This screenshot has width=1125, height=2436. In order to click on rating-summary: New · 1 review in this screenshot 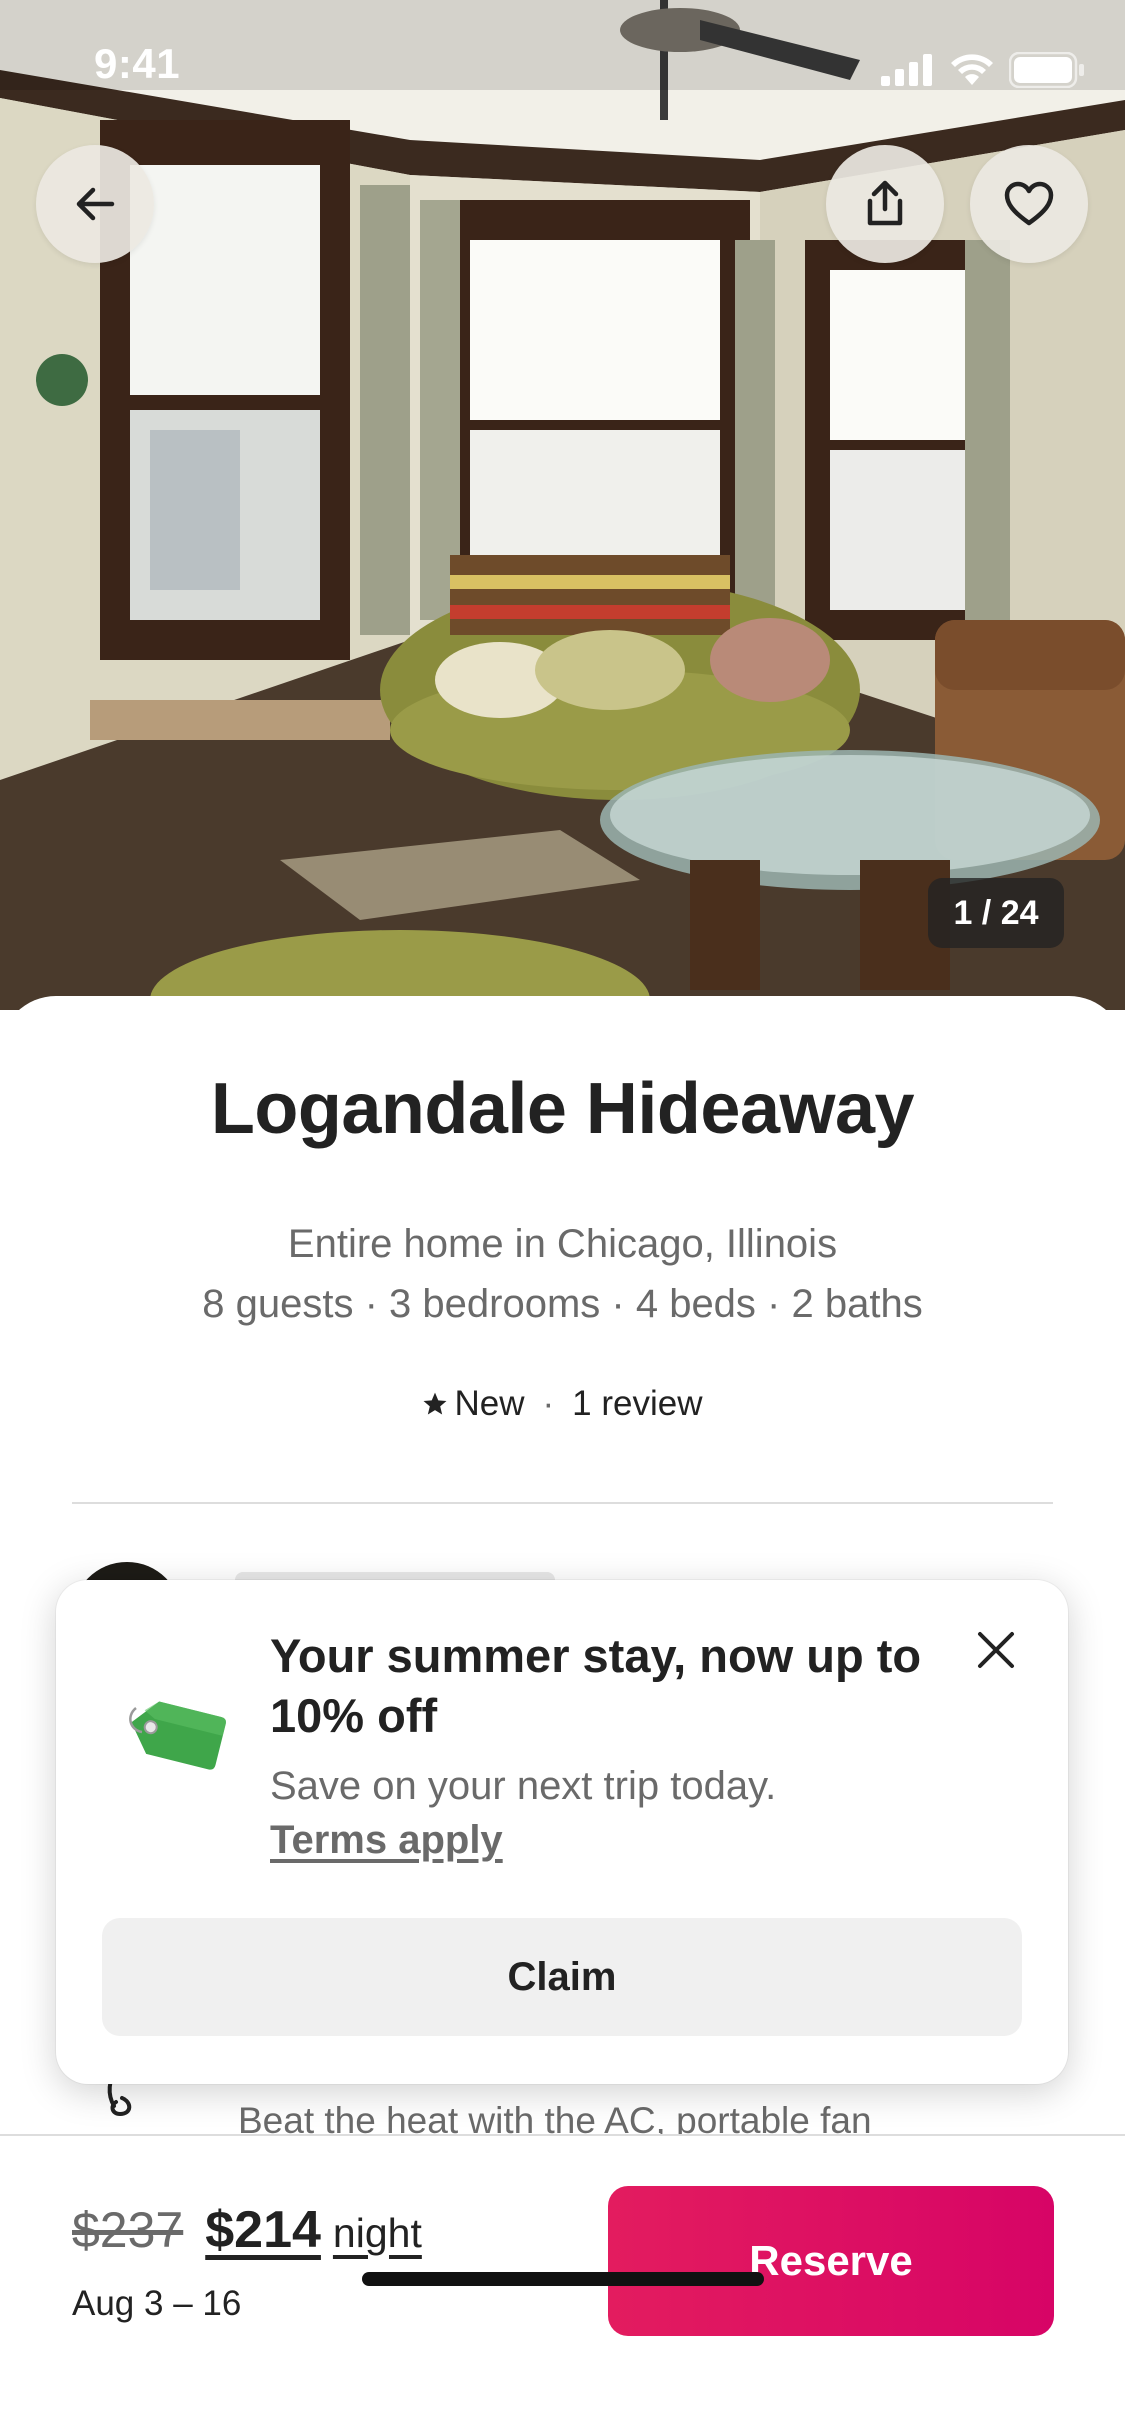, I will do `click(562, 1404)`.